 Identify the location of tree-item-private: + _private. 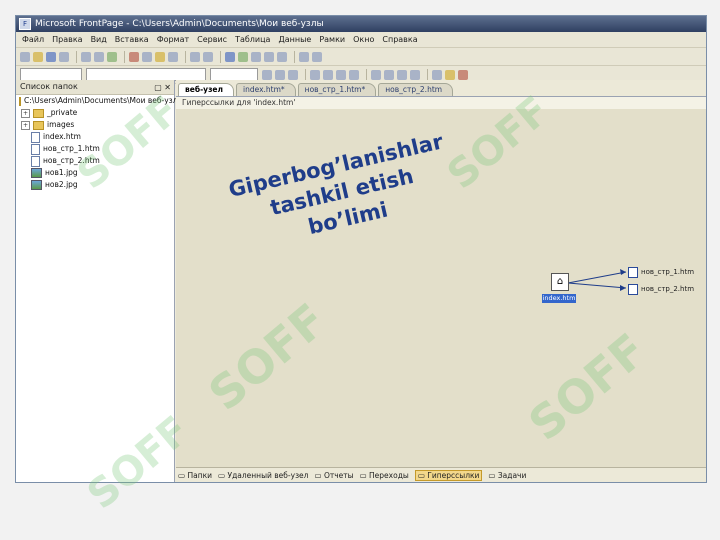
(95, 113).